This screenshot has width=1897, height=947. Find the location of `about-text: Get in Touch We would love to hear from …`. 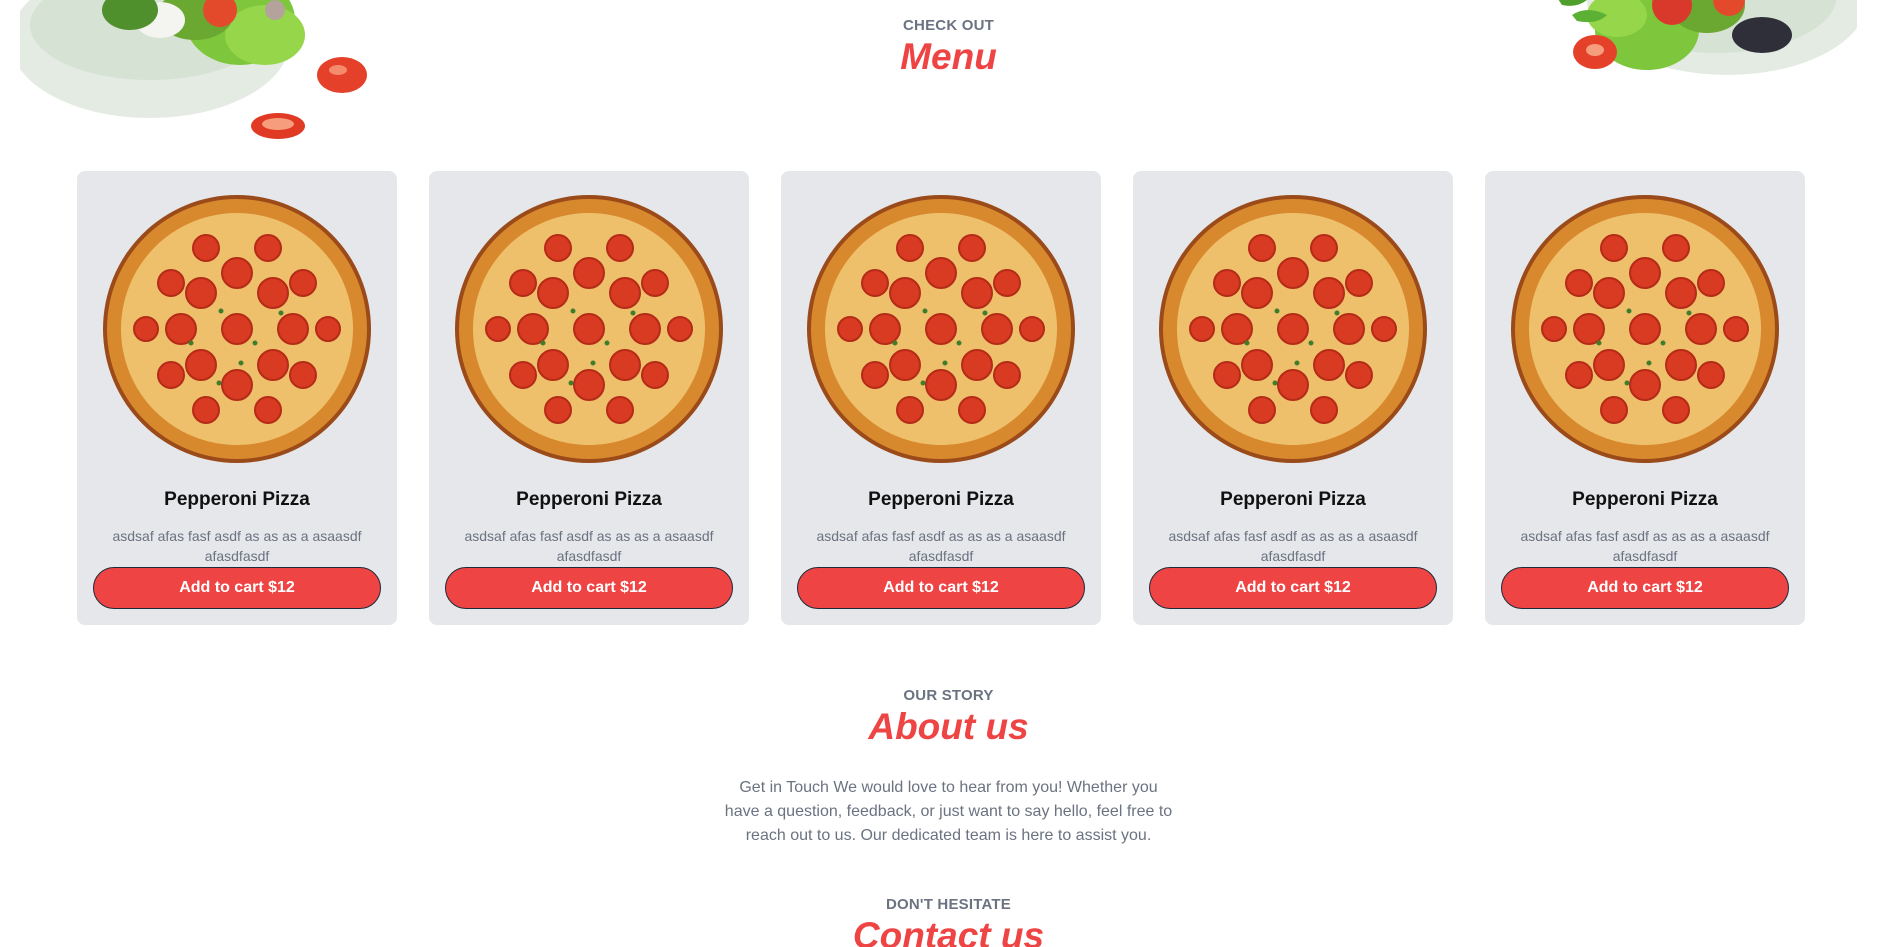

about-text: Get in Touch We would love to hear from … is located at coordinates (948, 811).